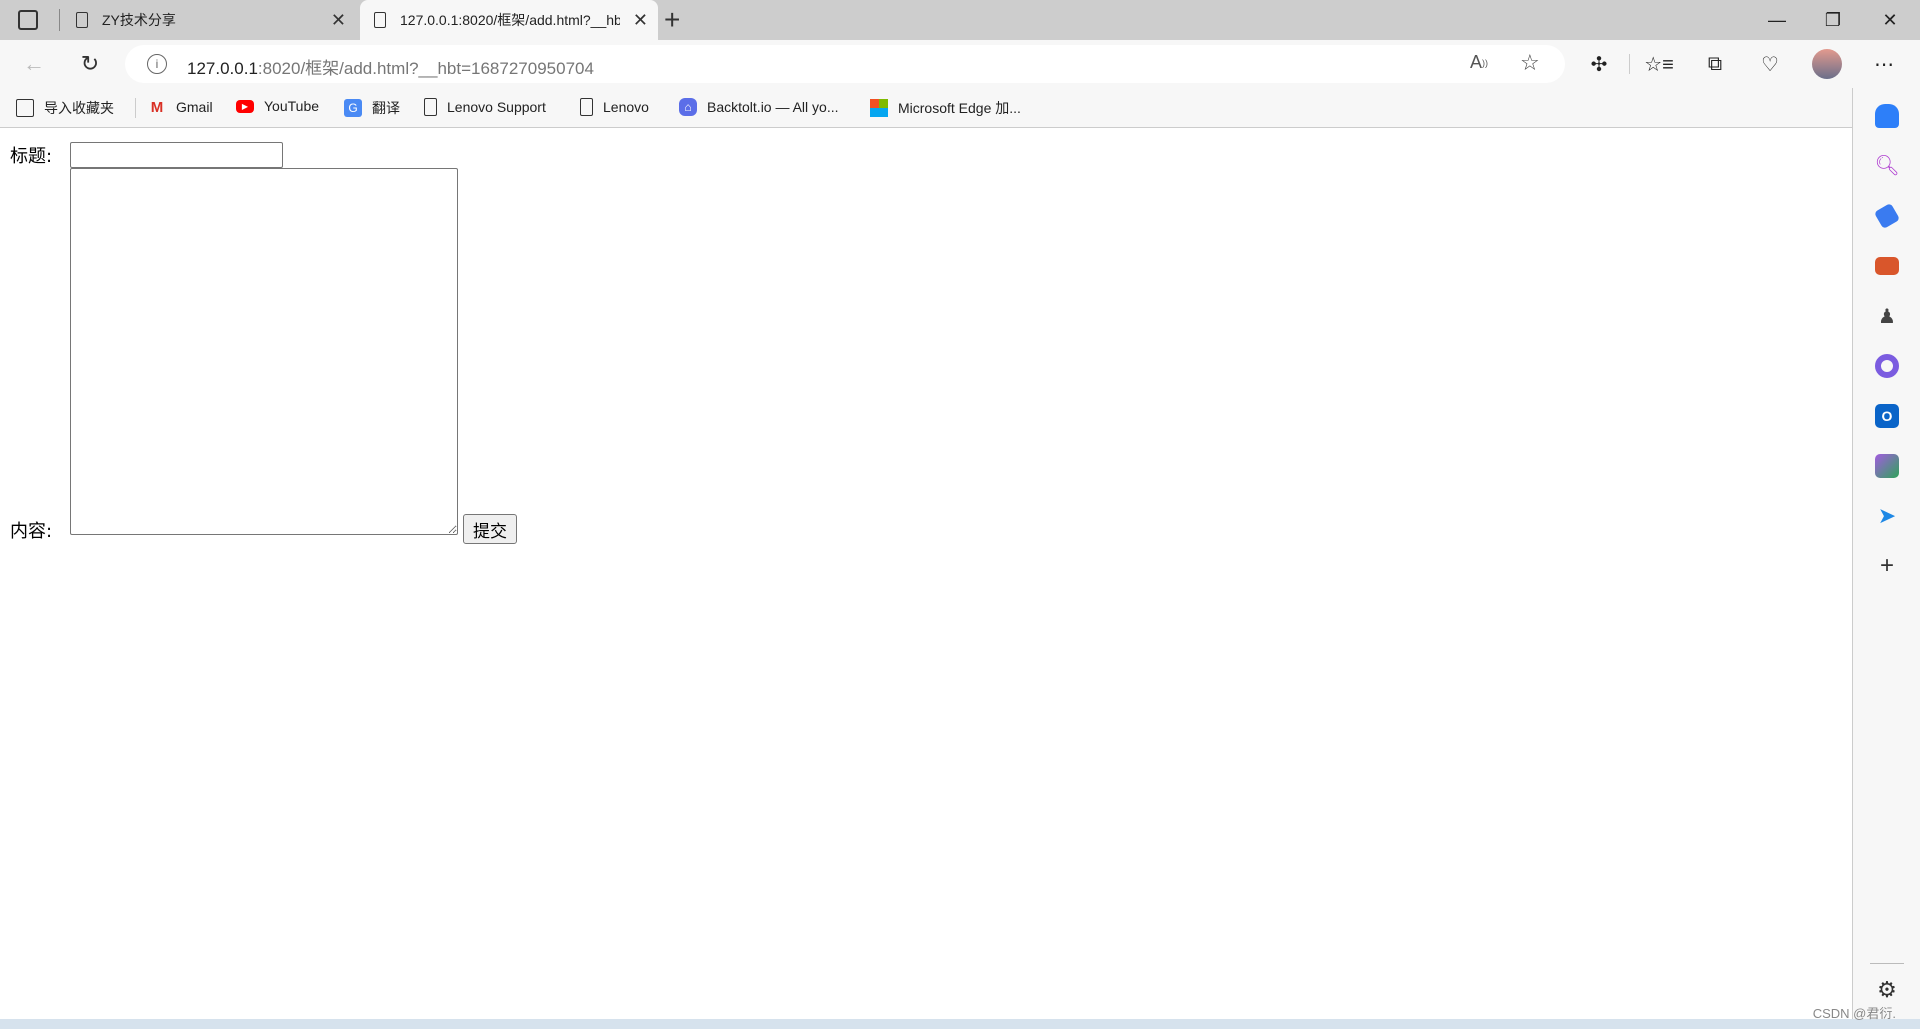  Describe the element at coordinates (372, 108) in the screenshot. I see `bookmark-translate: G 翻译` at that location.